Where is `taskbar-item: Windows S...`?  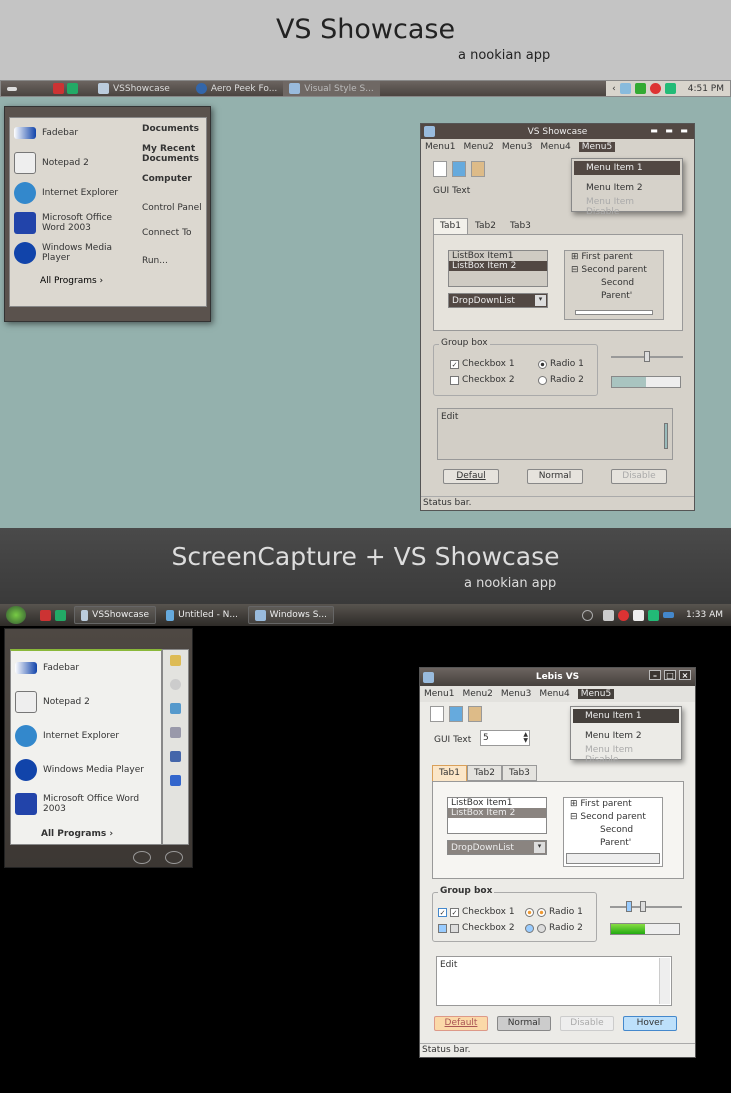
taskbar-item: Windows S... is located at coordinates (291, 615).